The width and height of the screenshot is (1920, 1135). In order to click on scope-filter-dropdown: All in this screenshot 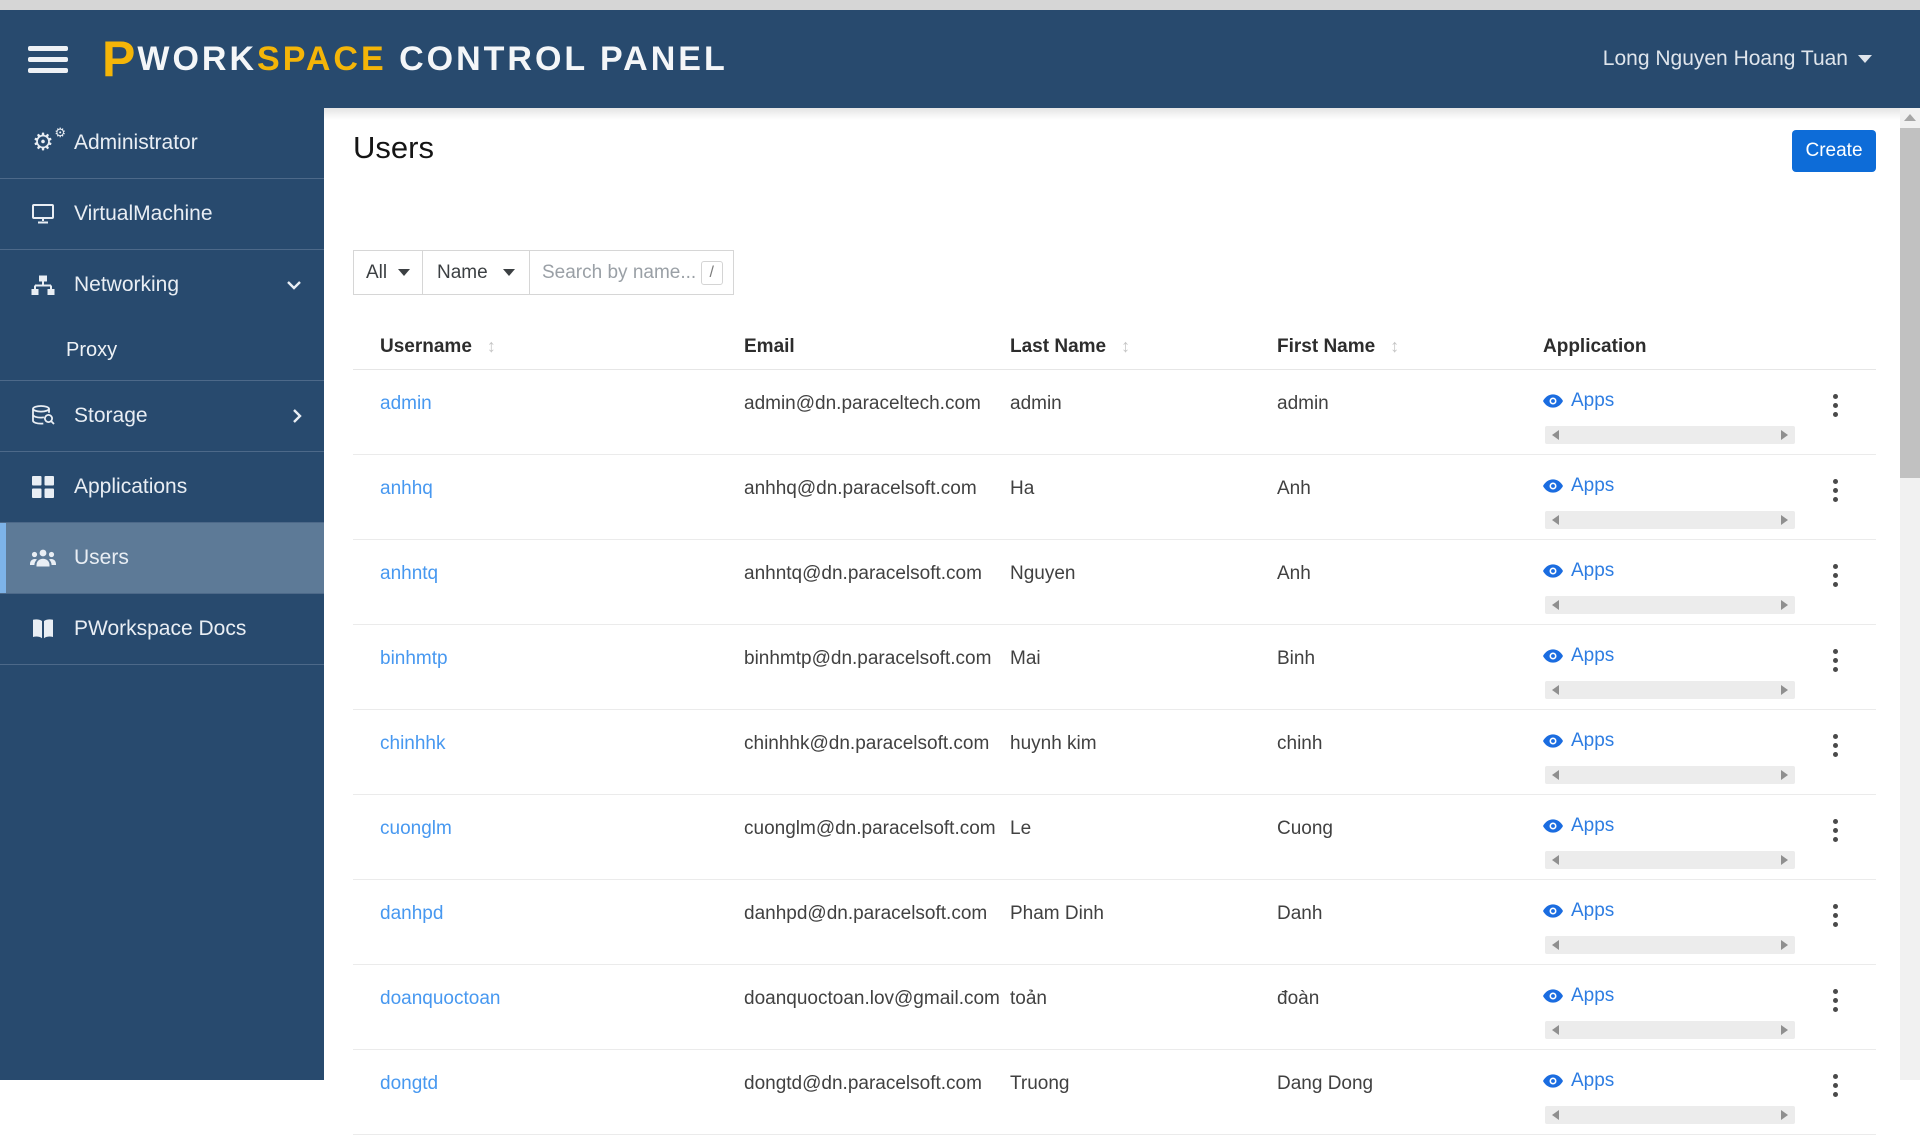, I will do `click(388, 272)`.